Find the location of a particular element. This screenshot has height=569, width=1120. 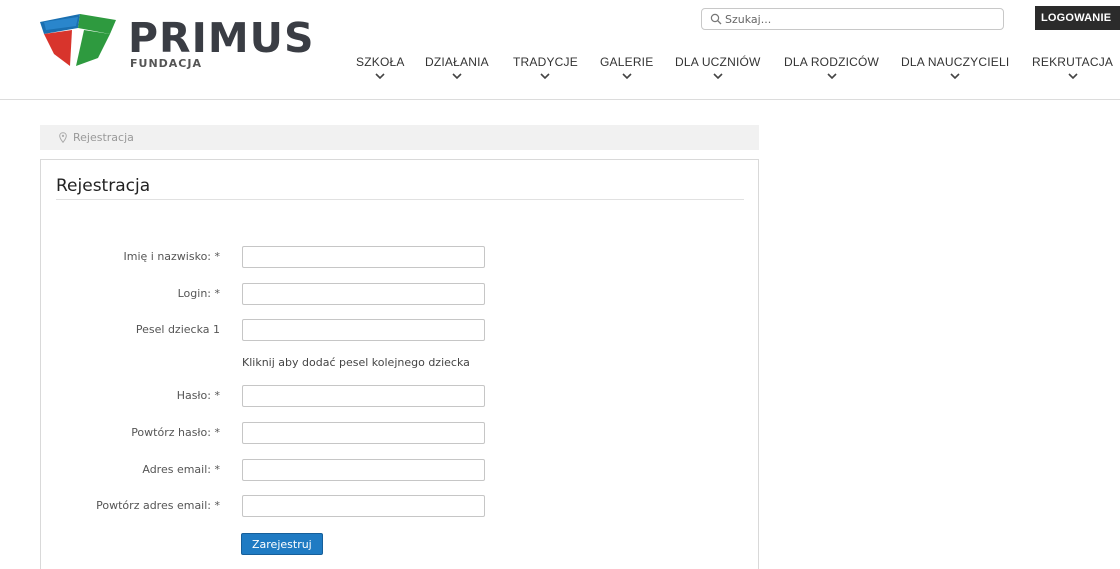

login-label: Login: * is located at coordinates (198, 293).